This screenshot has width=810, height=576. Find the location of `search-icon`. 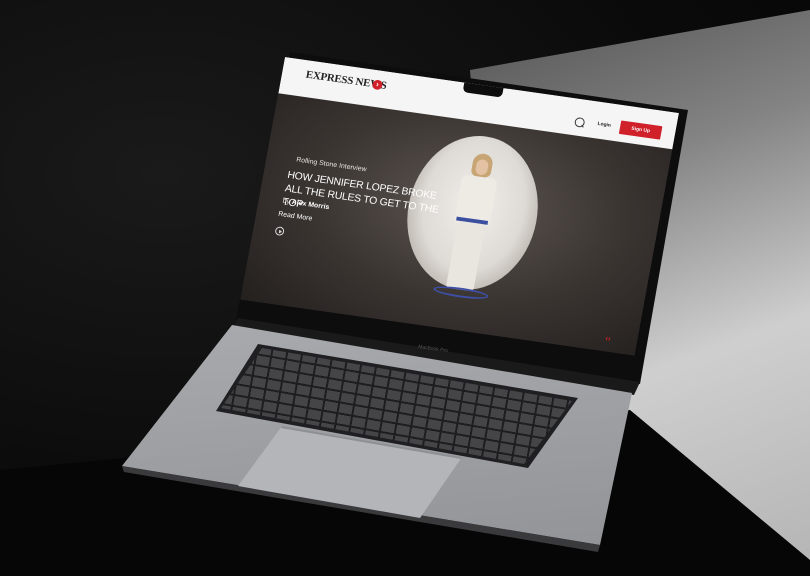

search-icon is located at coordinates (579, 122).